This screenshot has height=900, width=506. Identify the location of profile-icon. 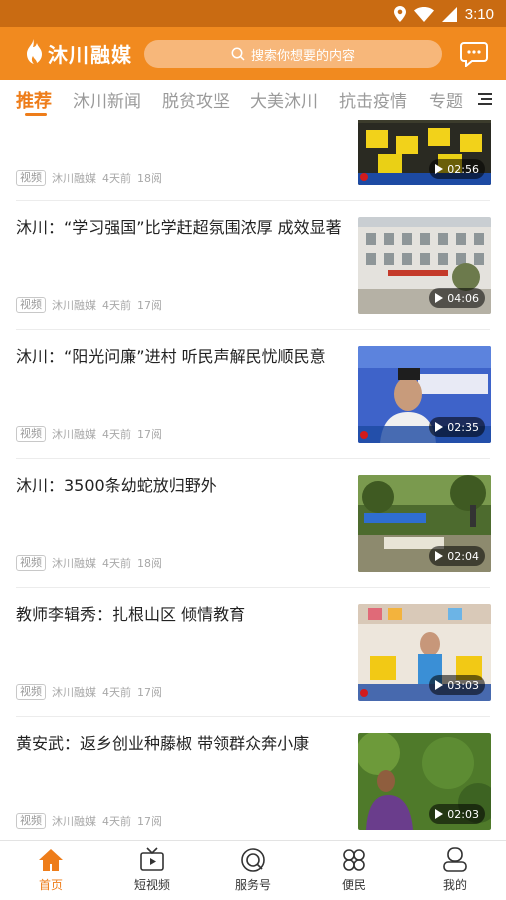
(455, 859).